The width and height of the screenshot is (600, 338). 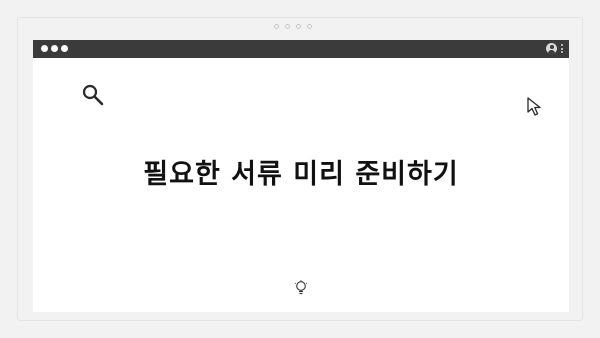 What do you see at coordinates (293, 26) in the screenshot?
I see `frame-pagination-dots` at bounding box center [293, 26].